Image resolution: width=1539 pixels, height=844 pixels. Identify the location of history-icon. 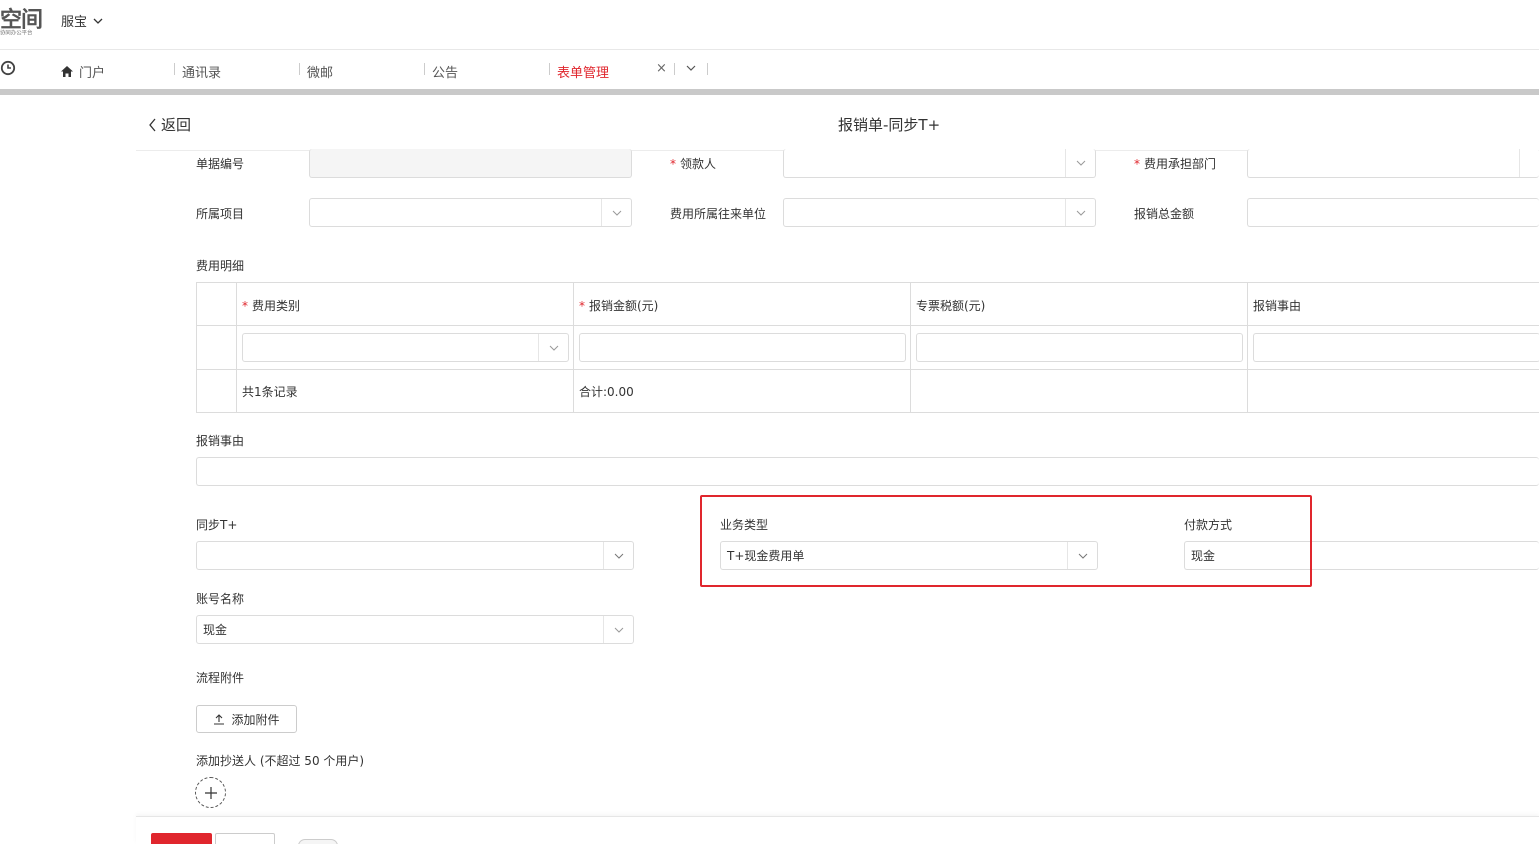
(8, 68).